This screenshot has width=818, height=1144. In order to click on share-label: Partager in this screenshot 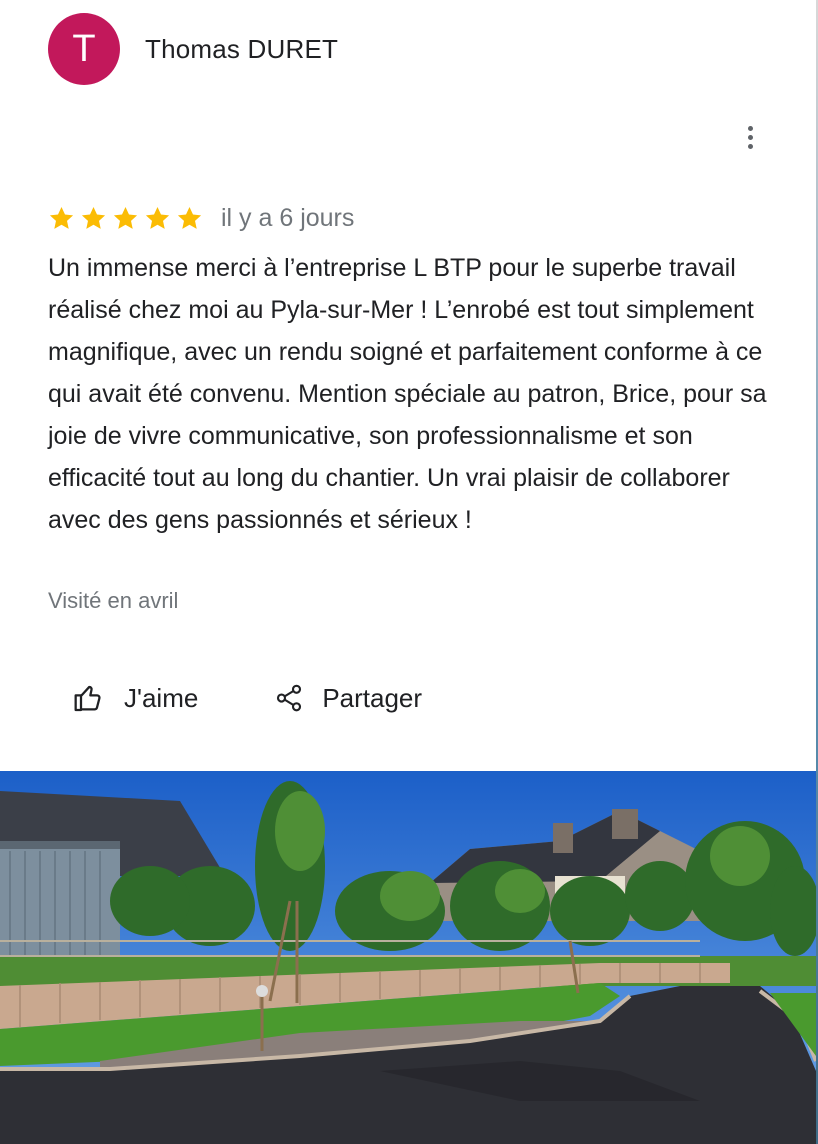, I will do `click(372, 697)`.